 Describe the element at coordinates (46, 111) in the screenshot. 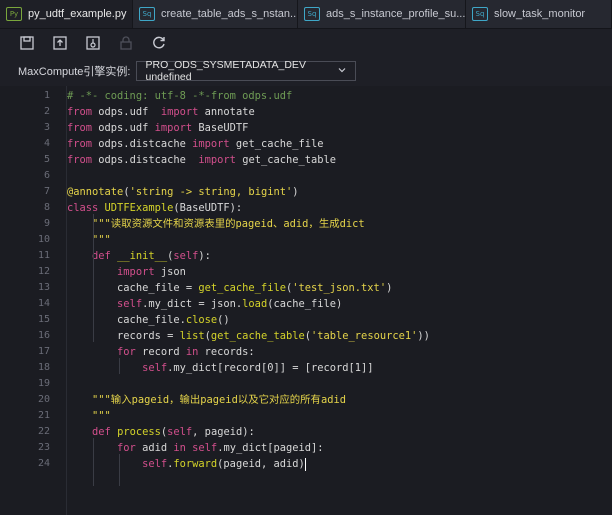

I see `line-number: 2` at that location.